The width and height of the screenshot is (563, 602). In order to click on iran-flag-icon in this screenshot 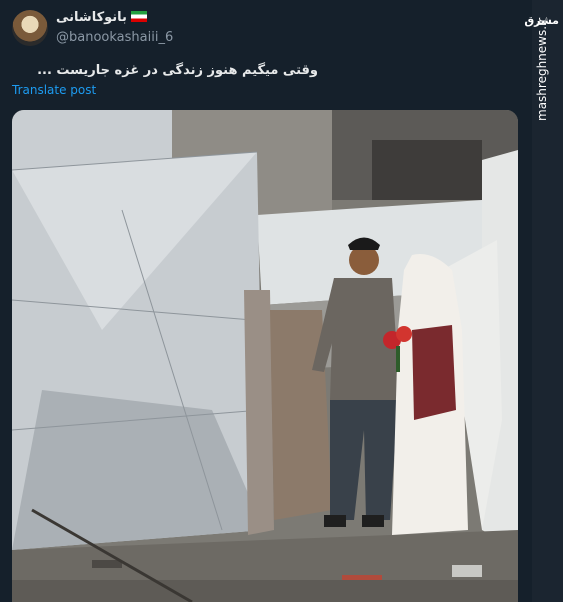, I will do `click(138, 16)`.